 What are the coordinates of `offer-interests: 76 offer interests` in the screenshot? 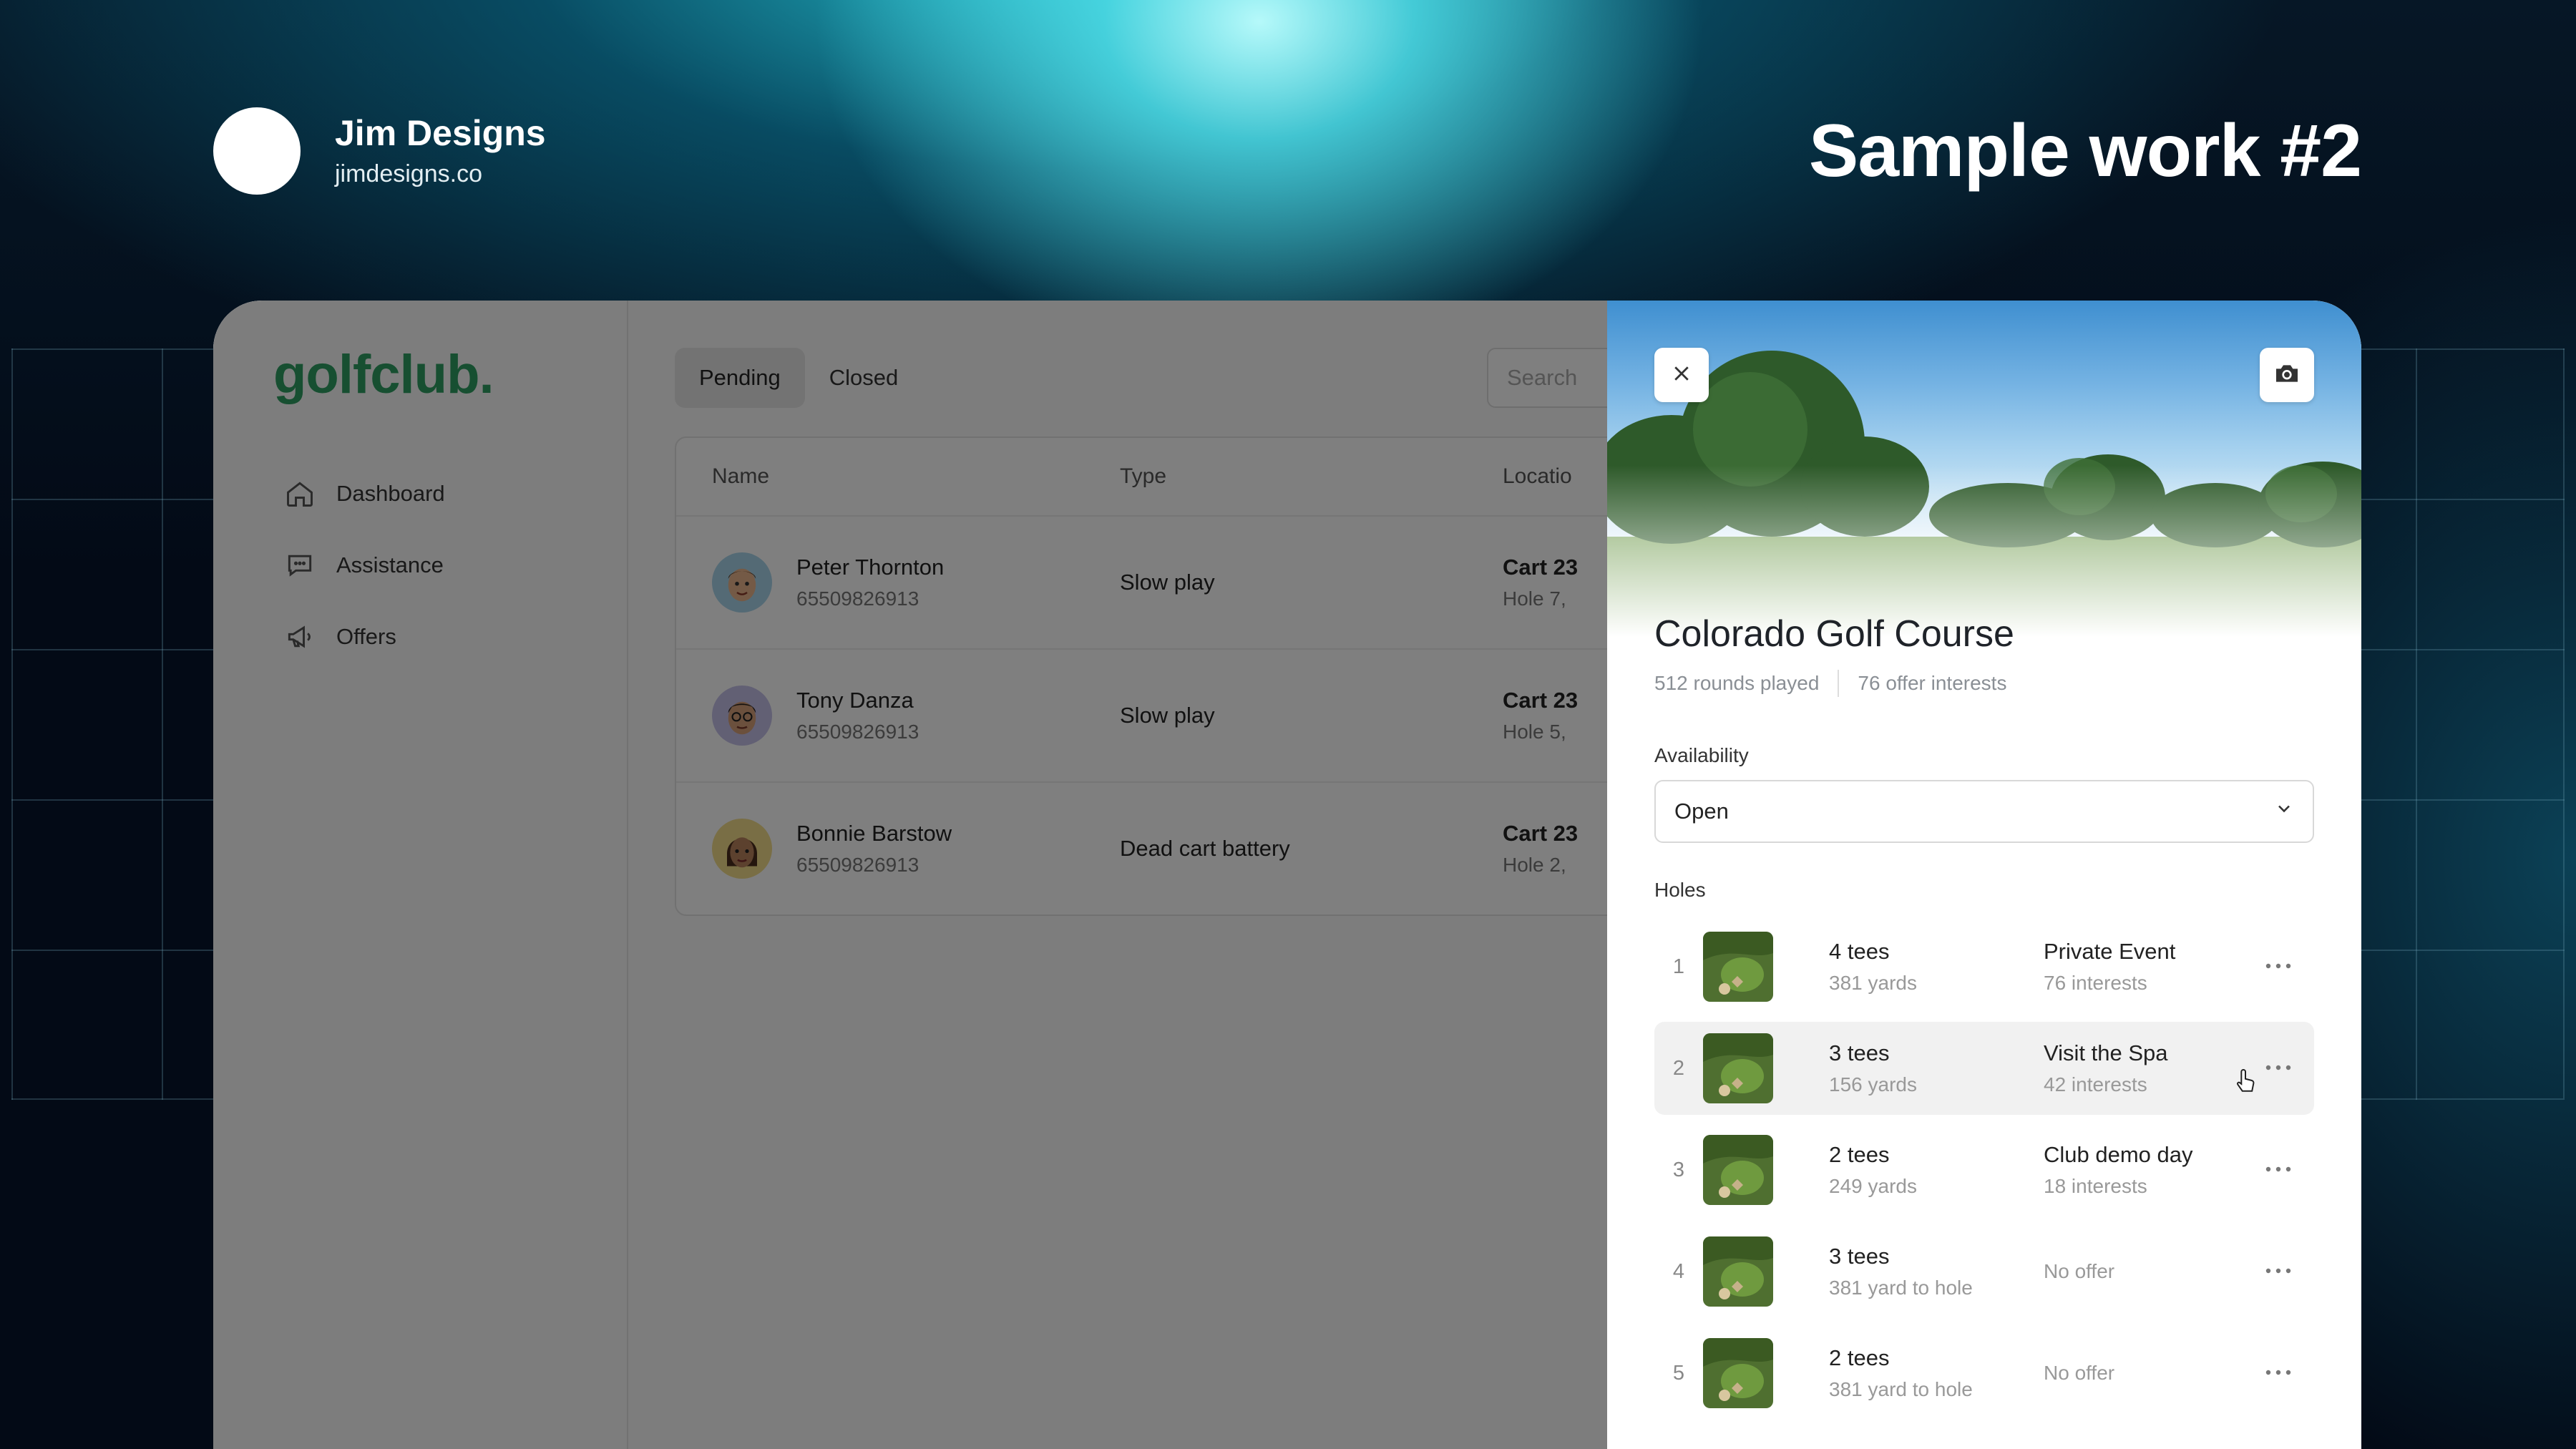 It's located at (1932, 683).